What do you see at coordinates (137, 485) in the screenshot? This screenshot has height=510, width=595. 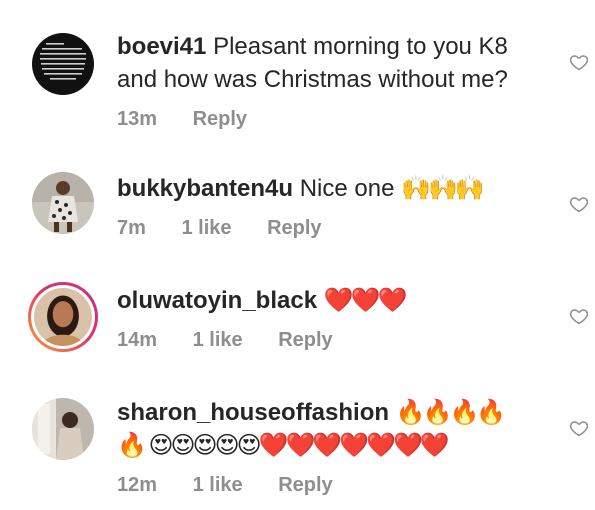 I see `comment-time: 12m` at bounding box center [137, 485].